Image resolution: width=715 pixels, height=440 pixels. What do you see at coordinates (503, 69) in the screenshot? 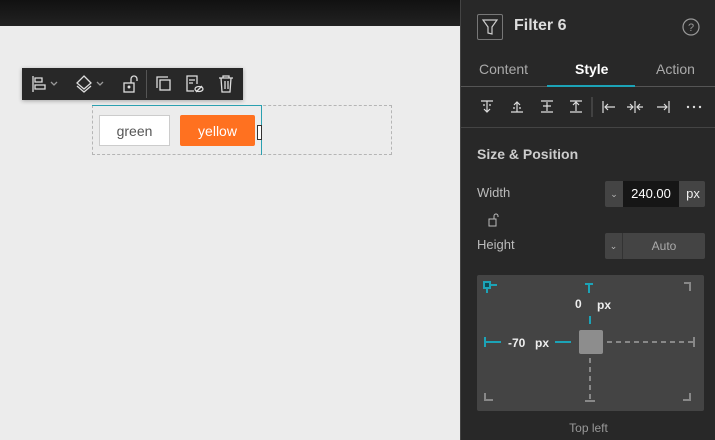
I see `tab-content: Content` at bounding box center [503, 69].